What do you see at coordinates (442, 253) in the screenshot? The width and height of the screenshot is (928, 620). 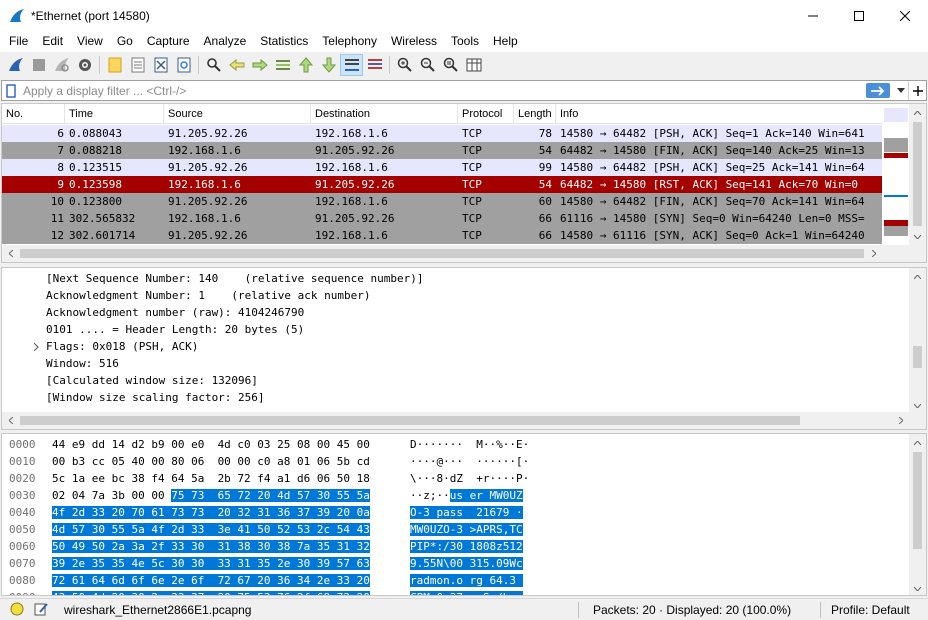 I see `packet-list-hscroll-thumb` at bounding box center [442, 253].